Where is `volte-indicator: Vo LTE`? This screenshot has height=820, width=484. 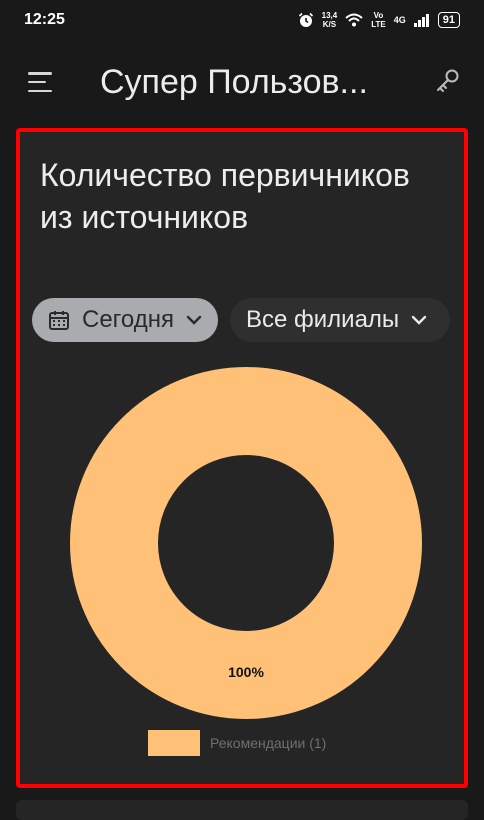 volte-indicator: Vo LTE is located at coordinates (378, 20).